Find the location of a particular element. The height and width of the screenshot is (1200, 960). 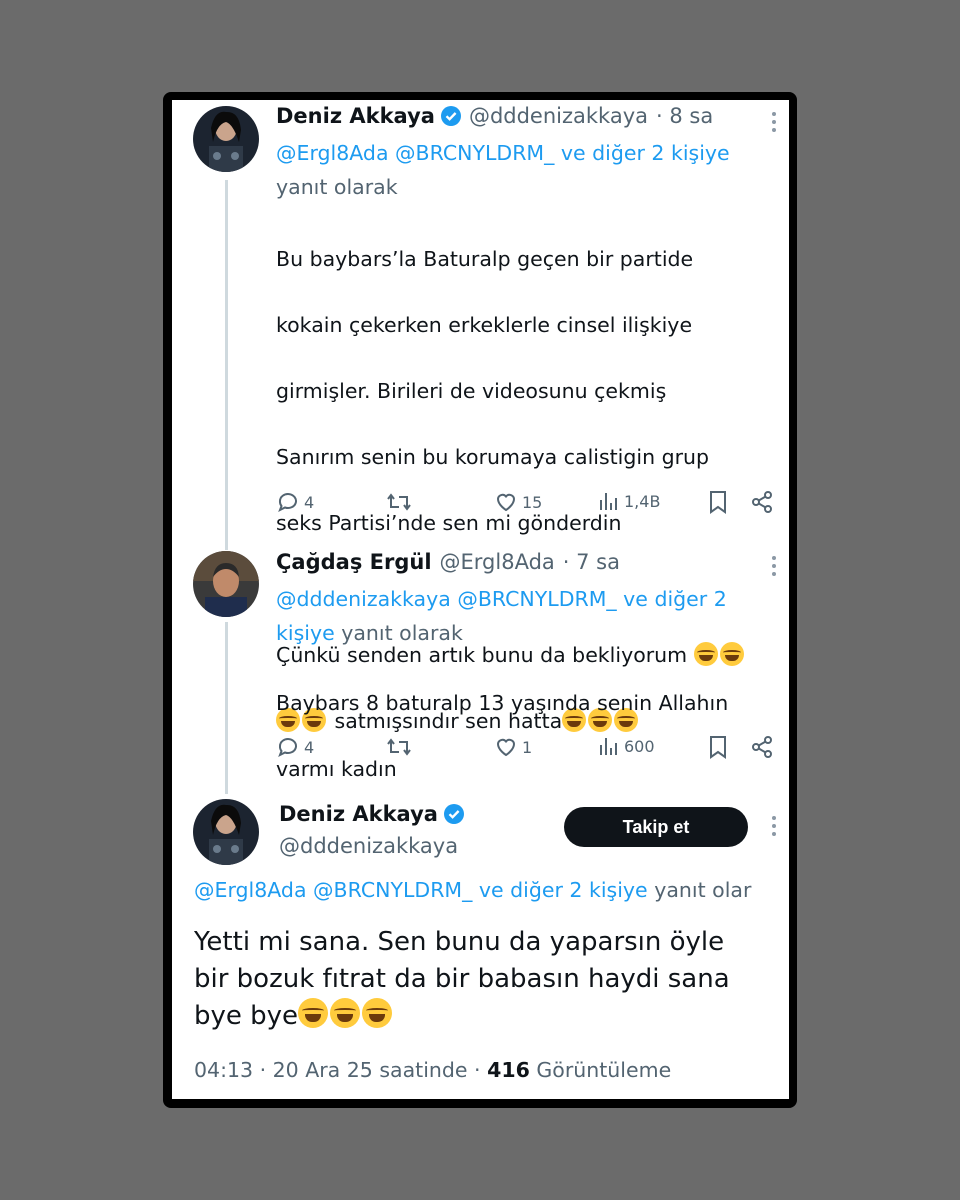

text-line-with-emoji: bye bye is located at coordinates (489, 1016).